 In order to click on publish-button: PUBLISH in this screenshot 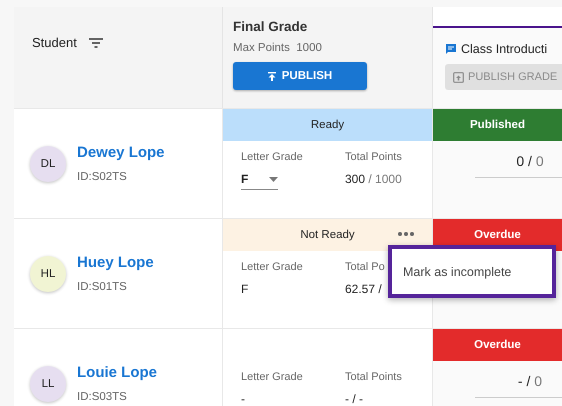, I will do `click(300, 76)`.